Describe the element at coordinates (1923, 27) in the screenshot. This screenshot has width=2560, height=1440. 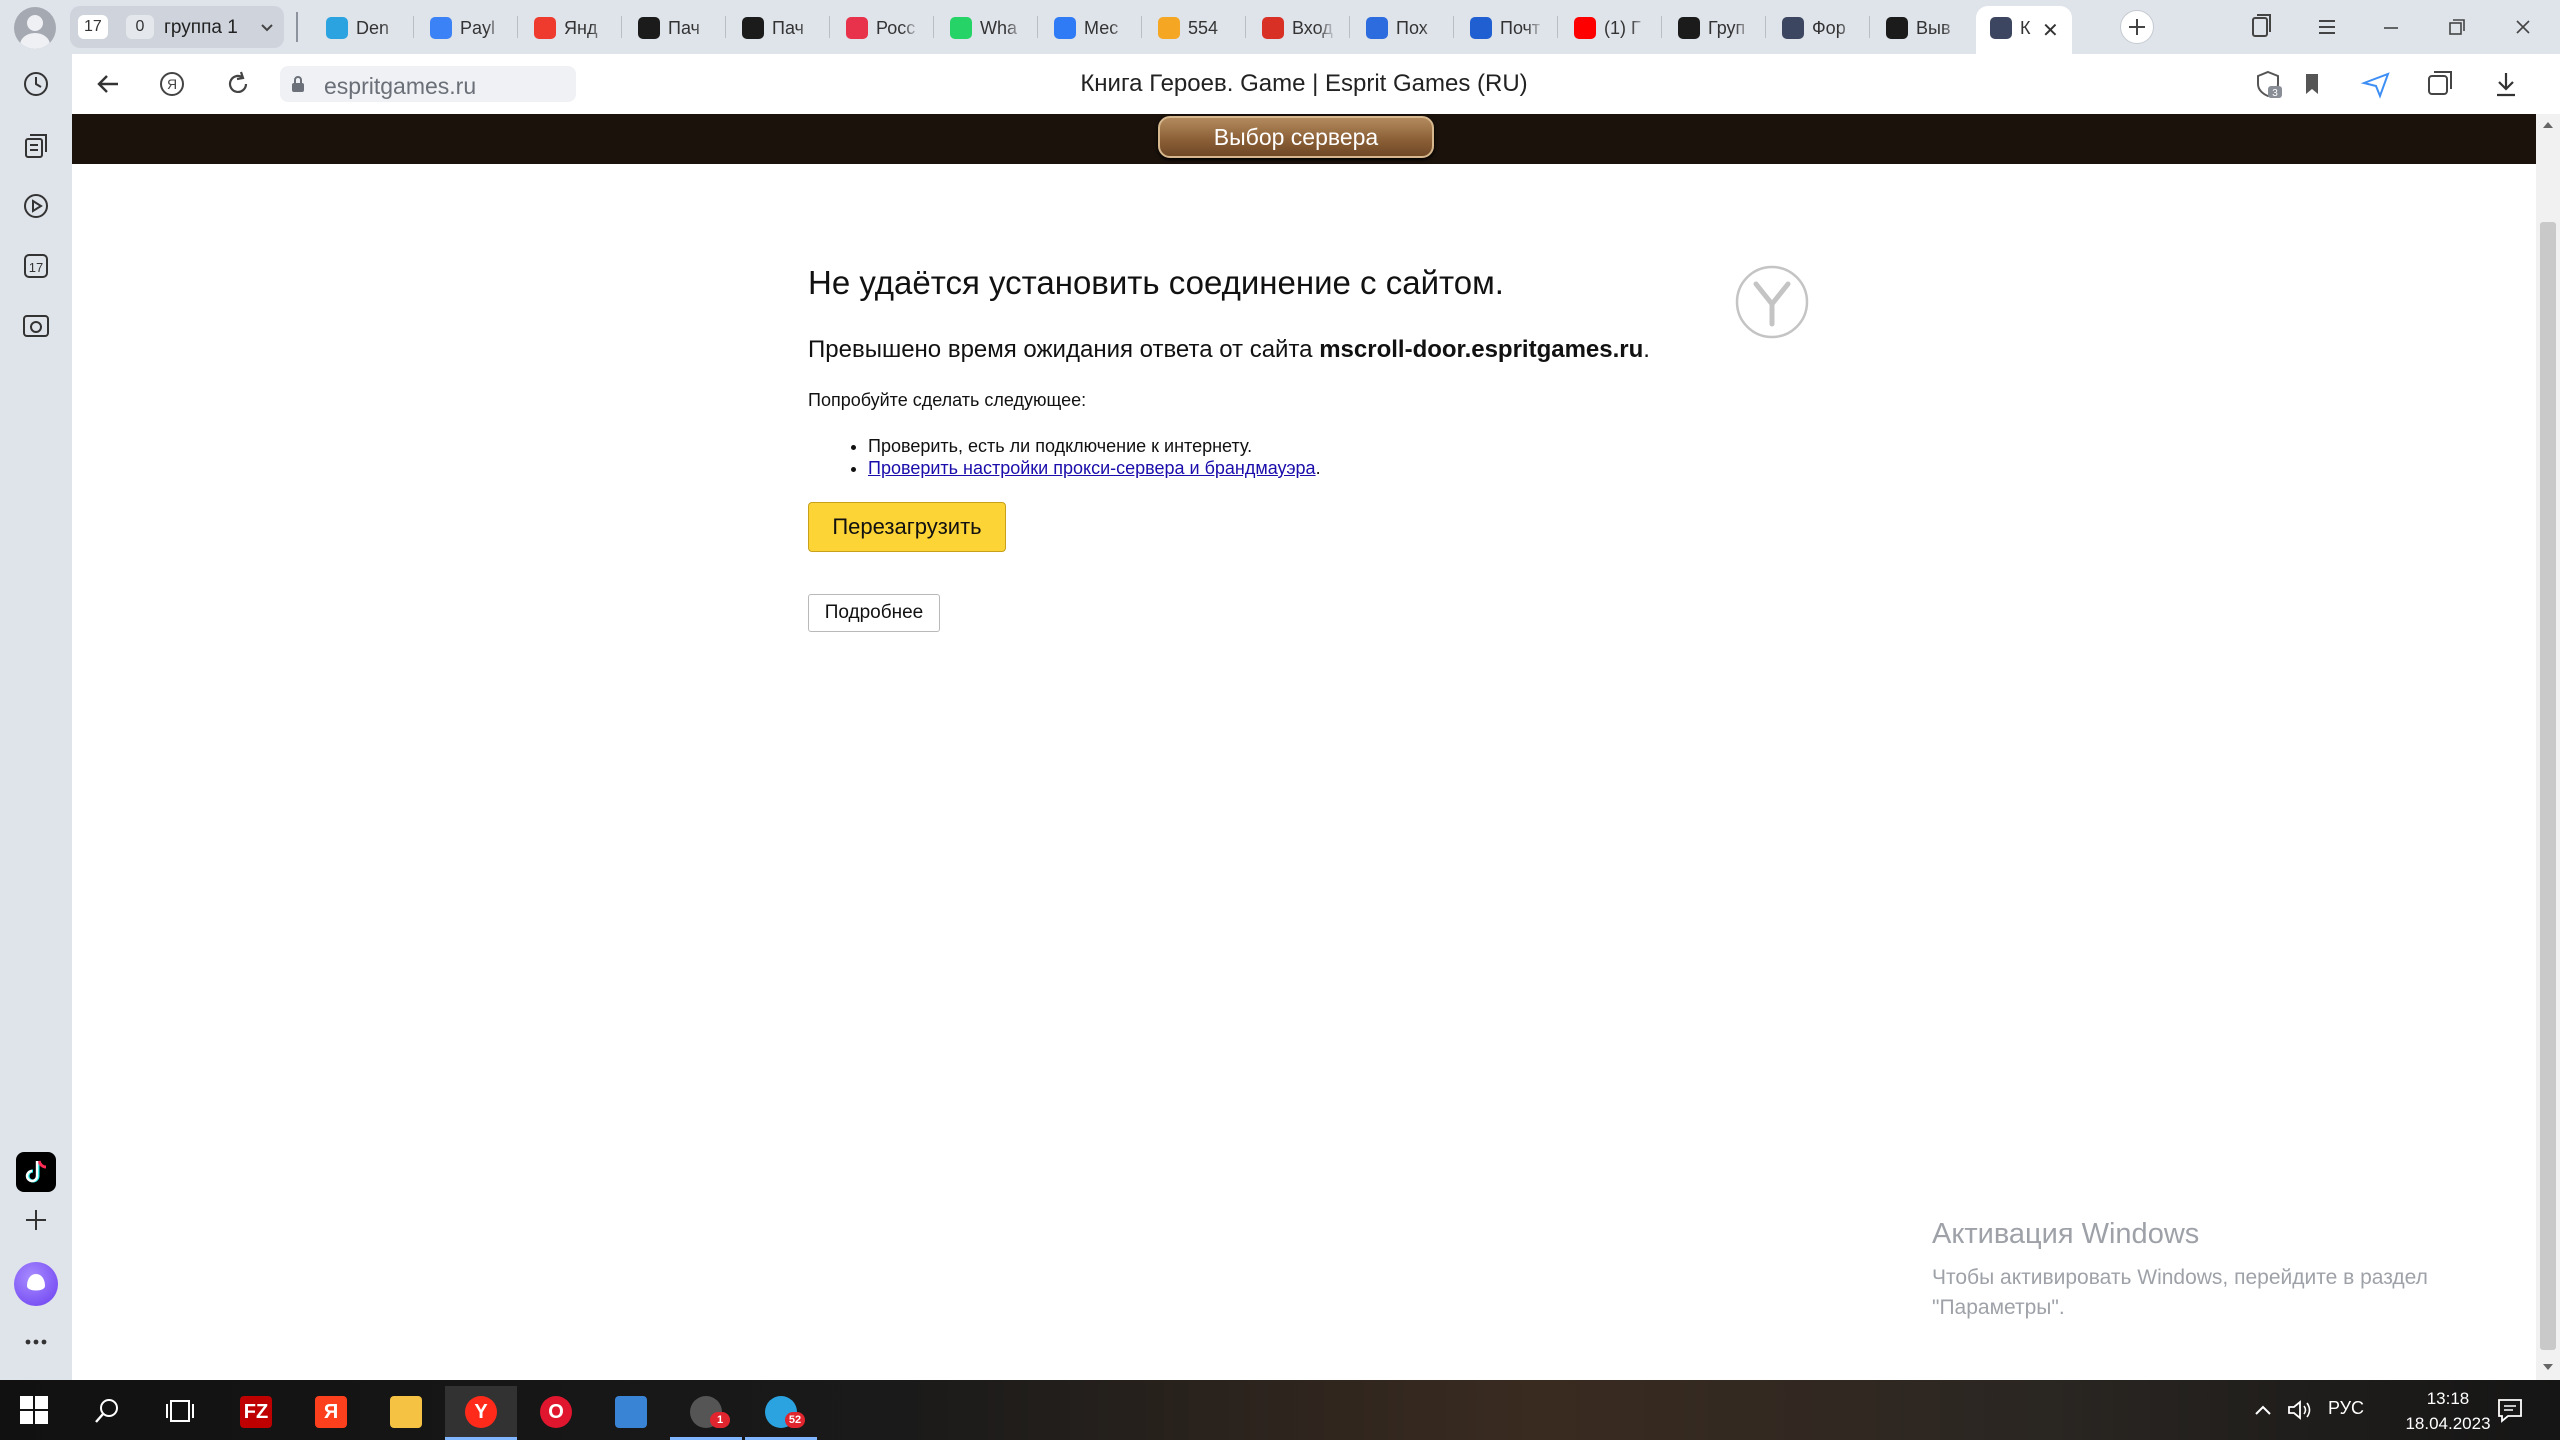
I see `tab: Выв` at that location.